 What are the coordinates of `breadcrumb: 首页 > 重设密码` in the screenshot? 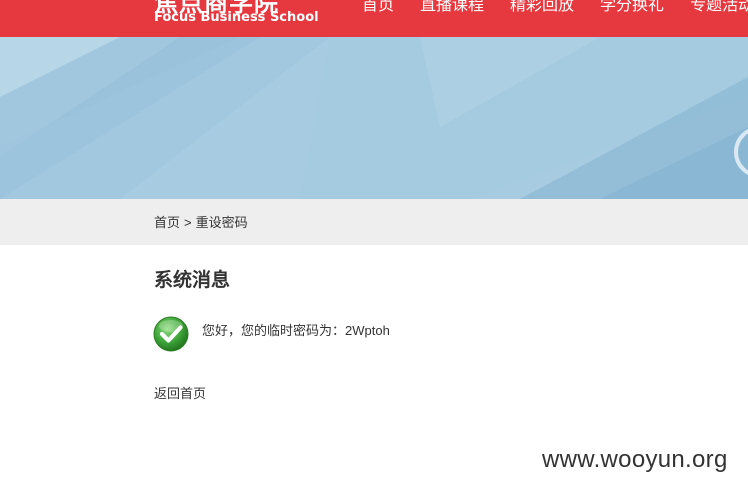 It's located at (201, 223).